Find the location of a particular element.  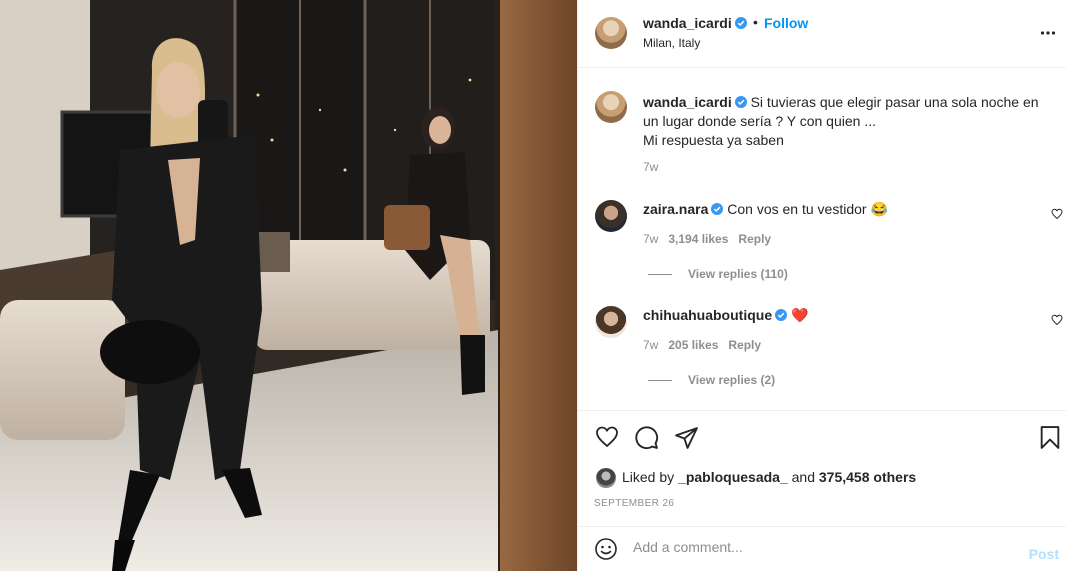

comment-username: zaira.nara is located at coordinates (675, 209).